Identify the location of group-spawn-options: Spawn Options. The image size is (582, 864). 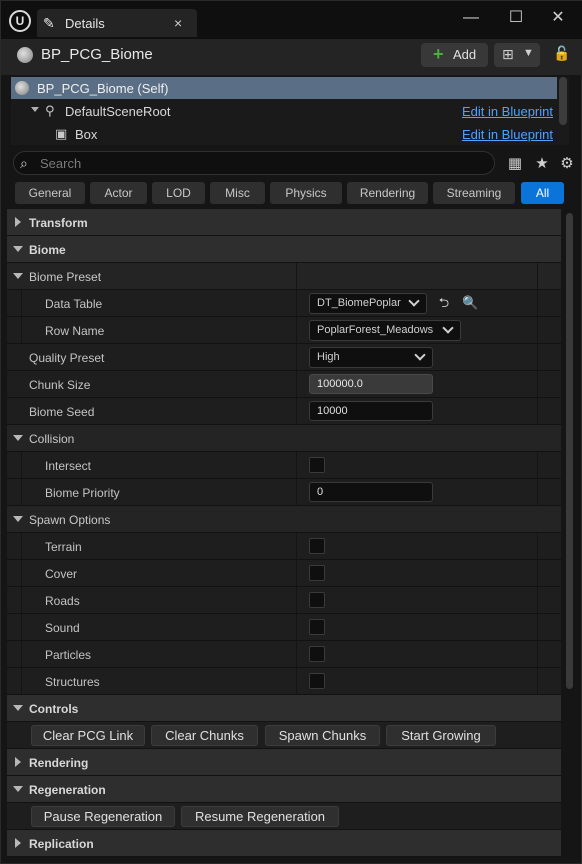
(284, 519).